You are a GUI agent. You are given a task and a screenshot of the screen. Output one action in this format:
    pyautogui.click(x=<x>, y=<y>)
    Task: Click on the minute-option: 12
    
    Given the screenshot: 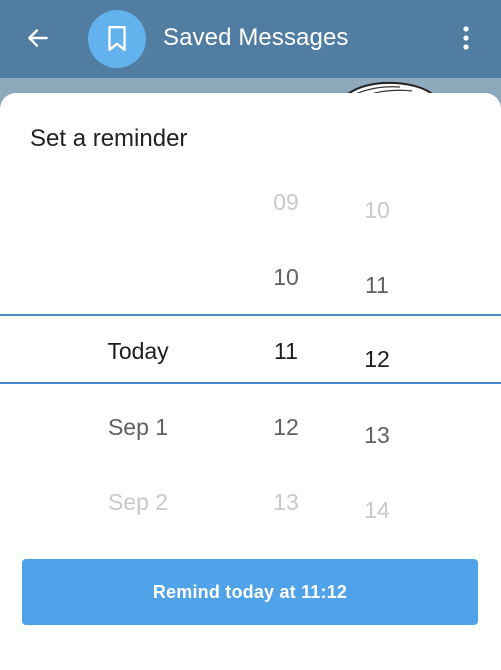 What is the action you would take?
    pyautogui.click(x=377, y=359)
    